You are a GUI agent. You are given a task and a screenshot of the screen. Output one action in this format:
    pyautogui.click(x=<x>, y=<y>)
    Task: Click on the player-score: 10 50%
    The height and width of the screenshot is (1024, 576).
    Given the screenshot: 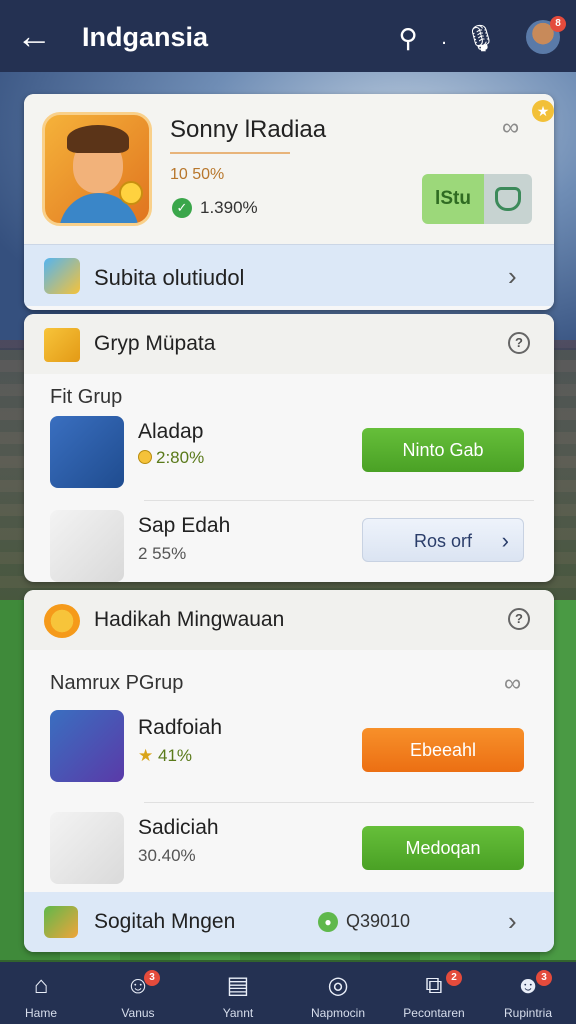 What is the action you would take?
    pyautogui.click(x=197, y=174)
    